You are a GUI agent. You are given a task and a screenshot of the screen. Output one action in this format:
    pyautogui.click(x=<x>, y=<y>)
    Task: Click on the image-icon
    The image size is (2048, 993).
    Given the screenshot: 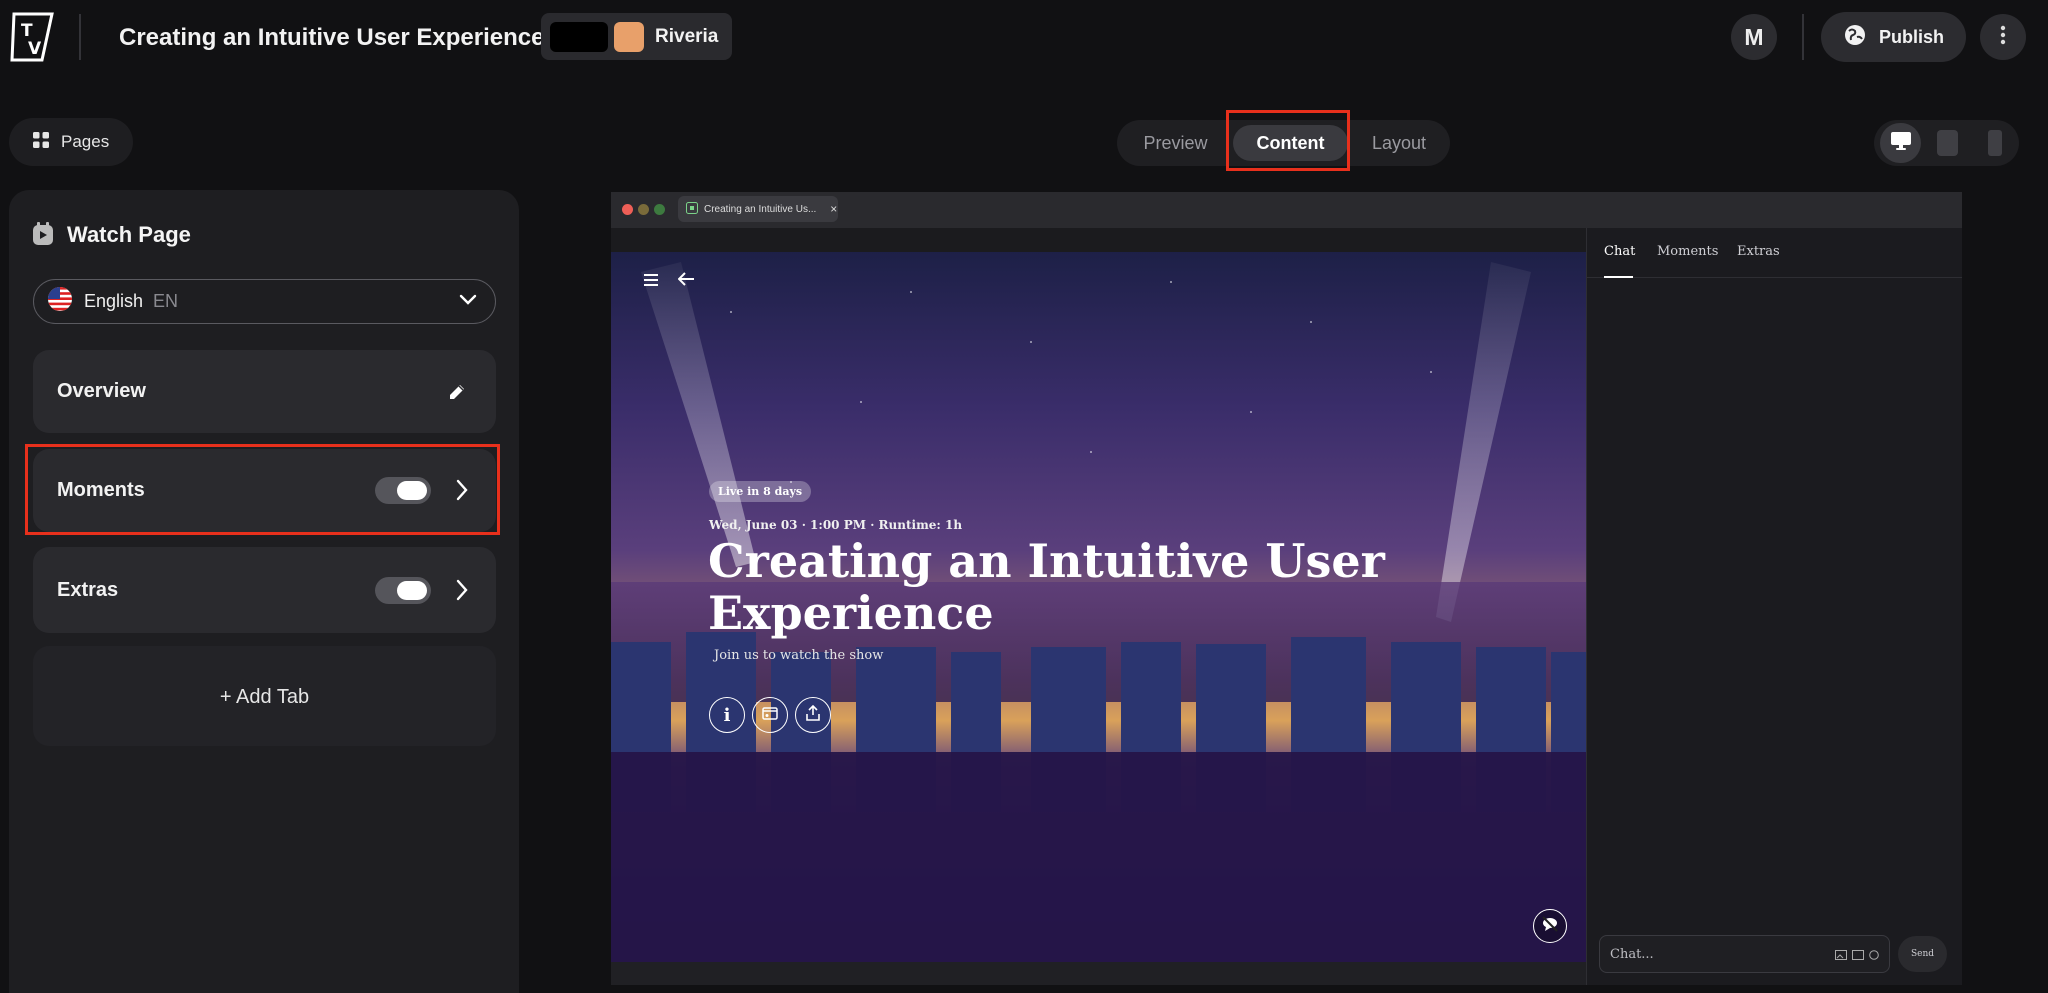 What is the action you would take?
    pyautogui.click(x=1841, y=956)
    